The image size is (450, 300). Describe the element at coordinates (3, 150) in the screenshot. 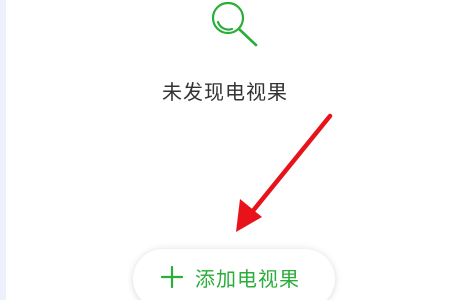

I see `left-edge-divider` at that location.